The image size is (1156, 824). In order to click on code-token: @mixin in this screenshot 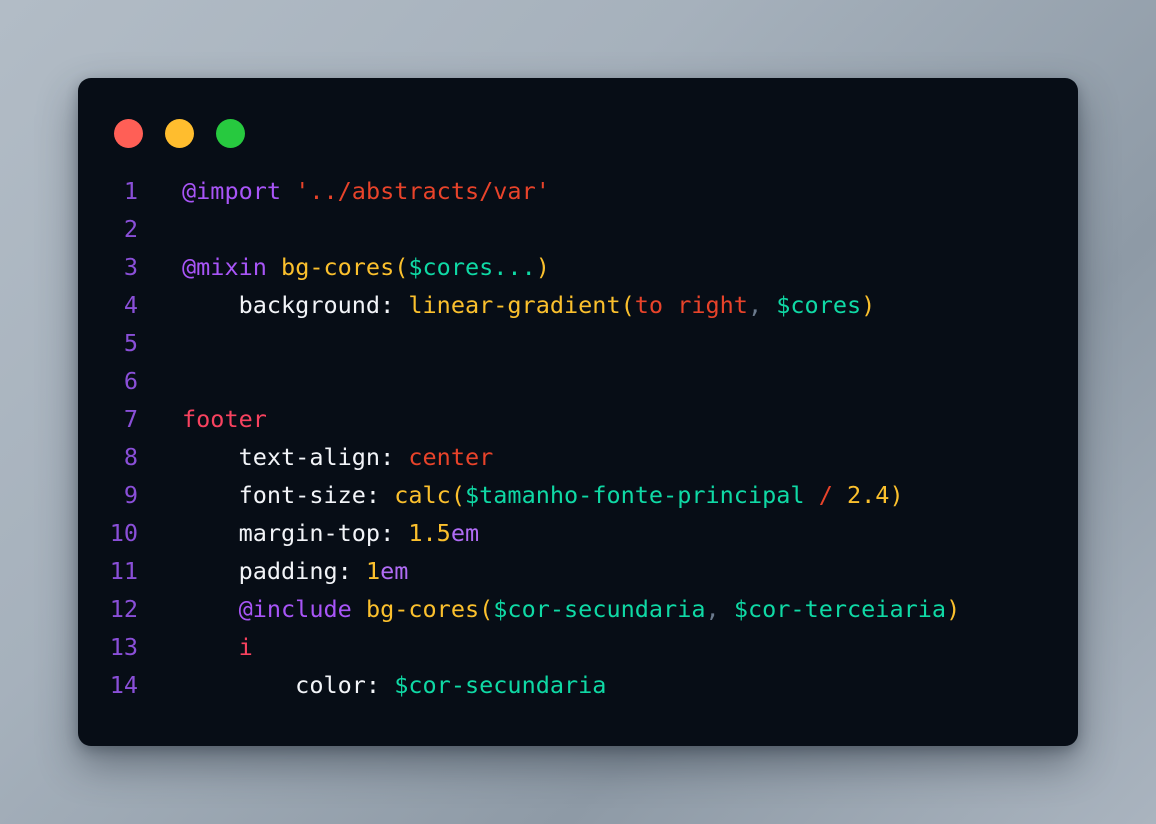, I will do `click(224, 267)`.